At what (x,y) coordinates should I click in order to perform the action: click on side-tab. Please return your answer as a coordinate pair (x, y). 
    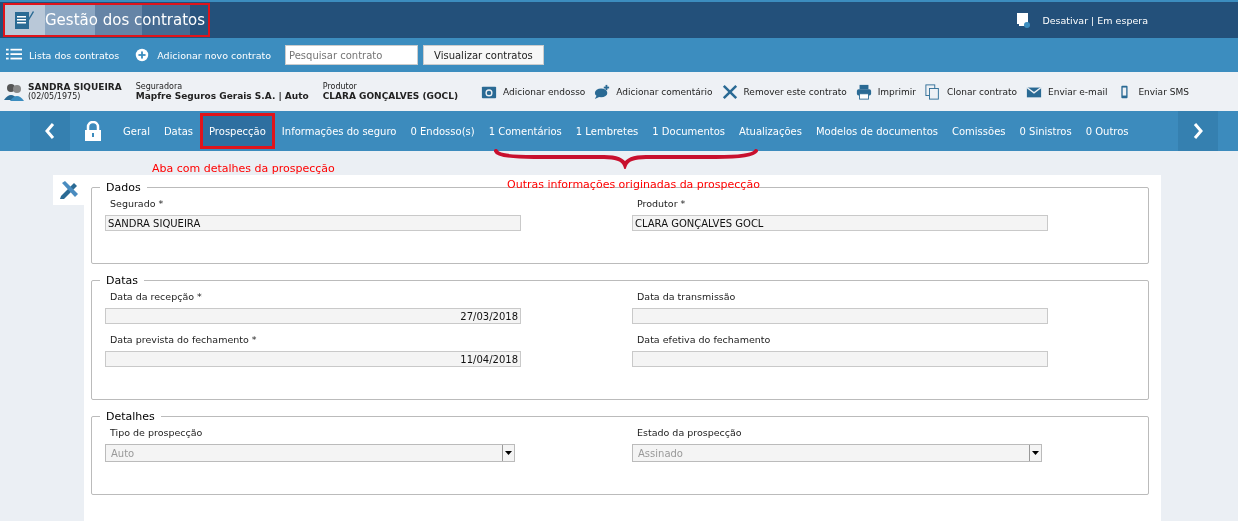
    Looking at the image, I should click on (68, 190).